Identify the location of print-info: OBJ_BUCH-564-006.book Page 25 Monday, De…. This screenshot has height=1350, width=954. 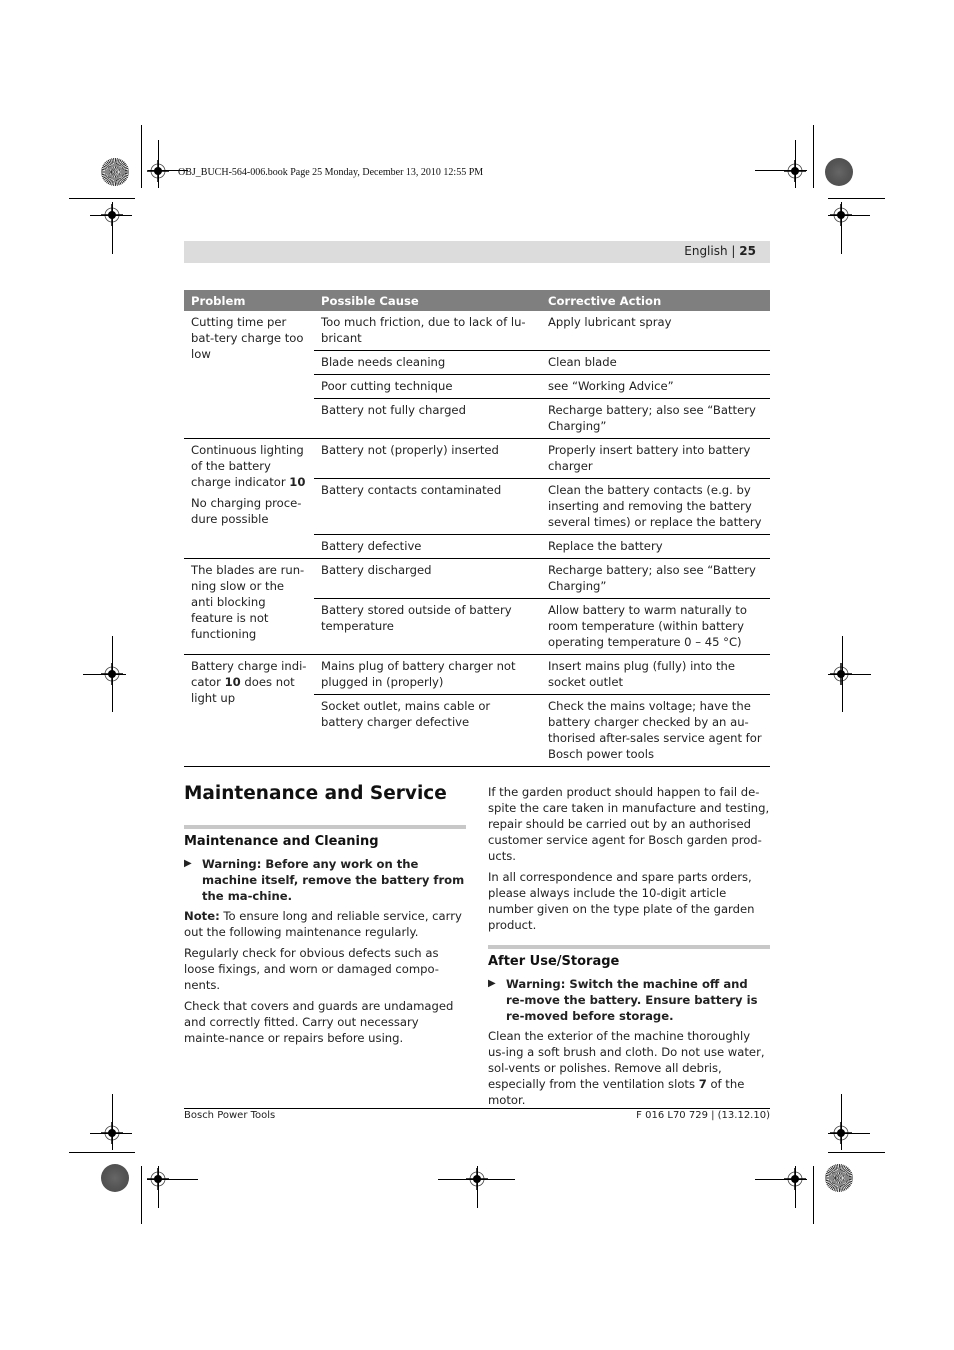
(331, 172).